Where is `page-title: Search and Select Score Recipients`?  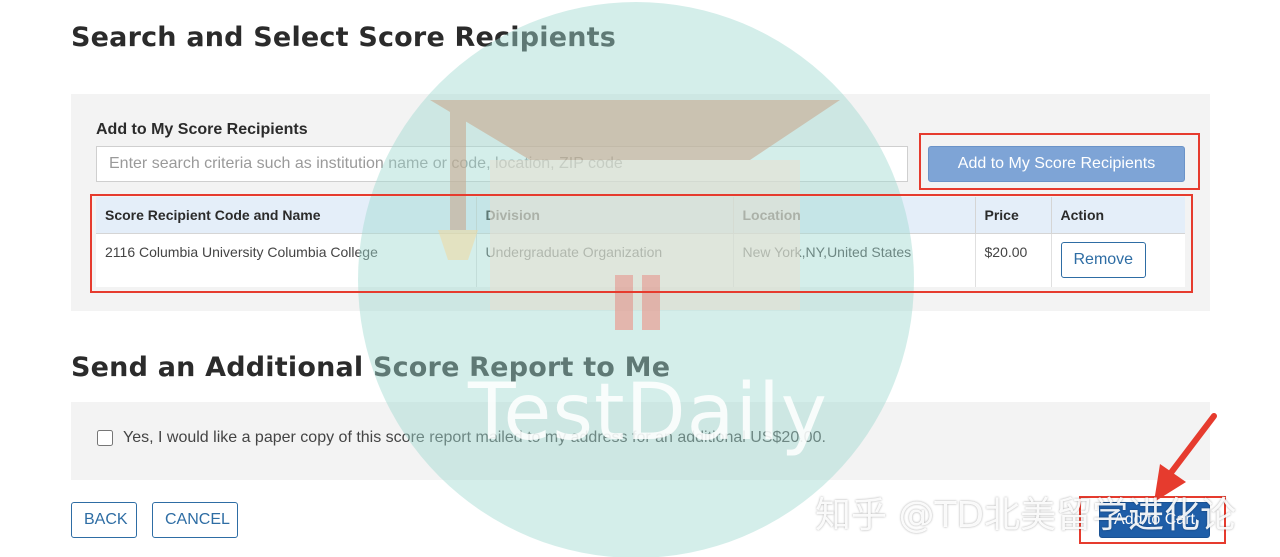 page-title: Search and Select Score Recipients is located at coordinates (344, 37).